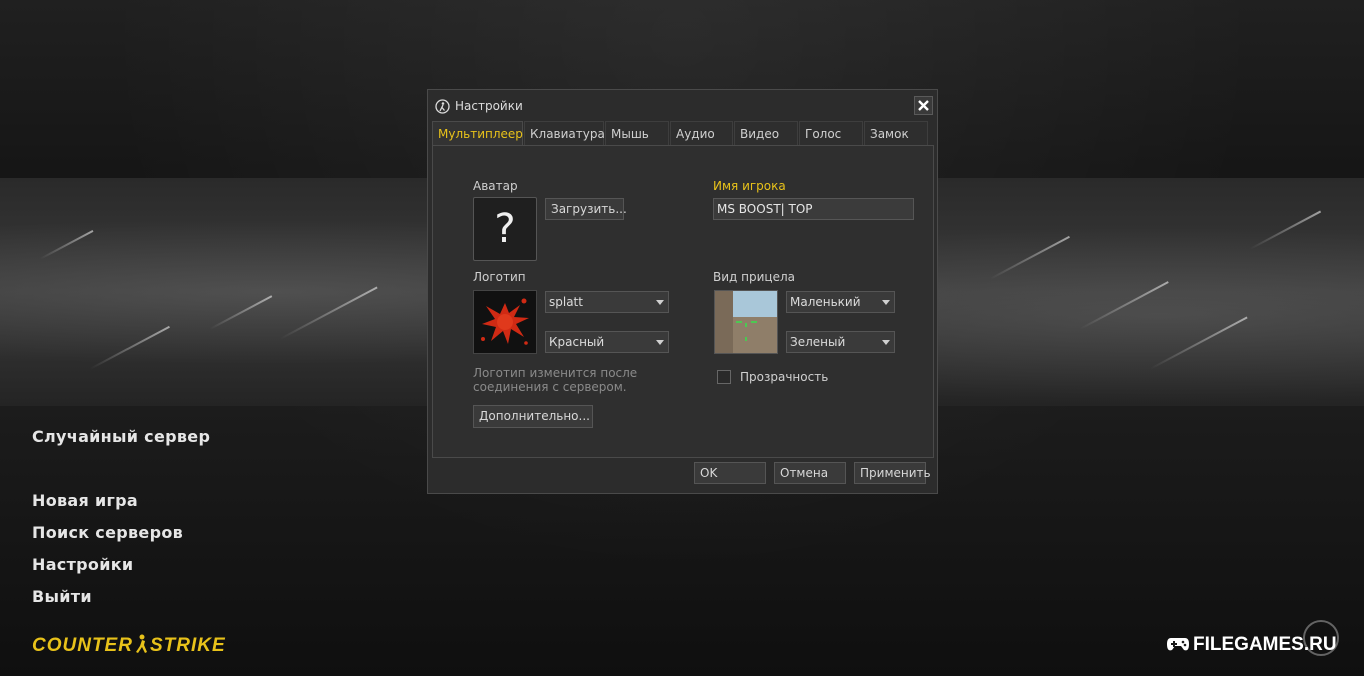  Describe the element at coordinates (730, 473) in the screenshot. I see `ok-button: OK` at that location.